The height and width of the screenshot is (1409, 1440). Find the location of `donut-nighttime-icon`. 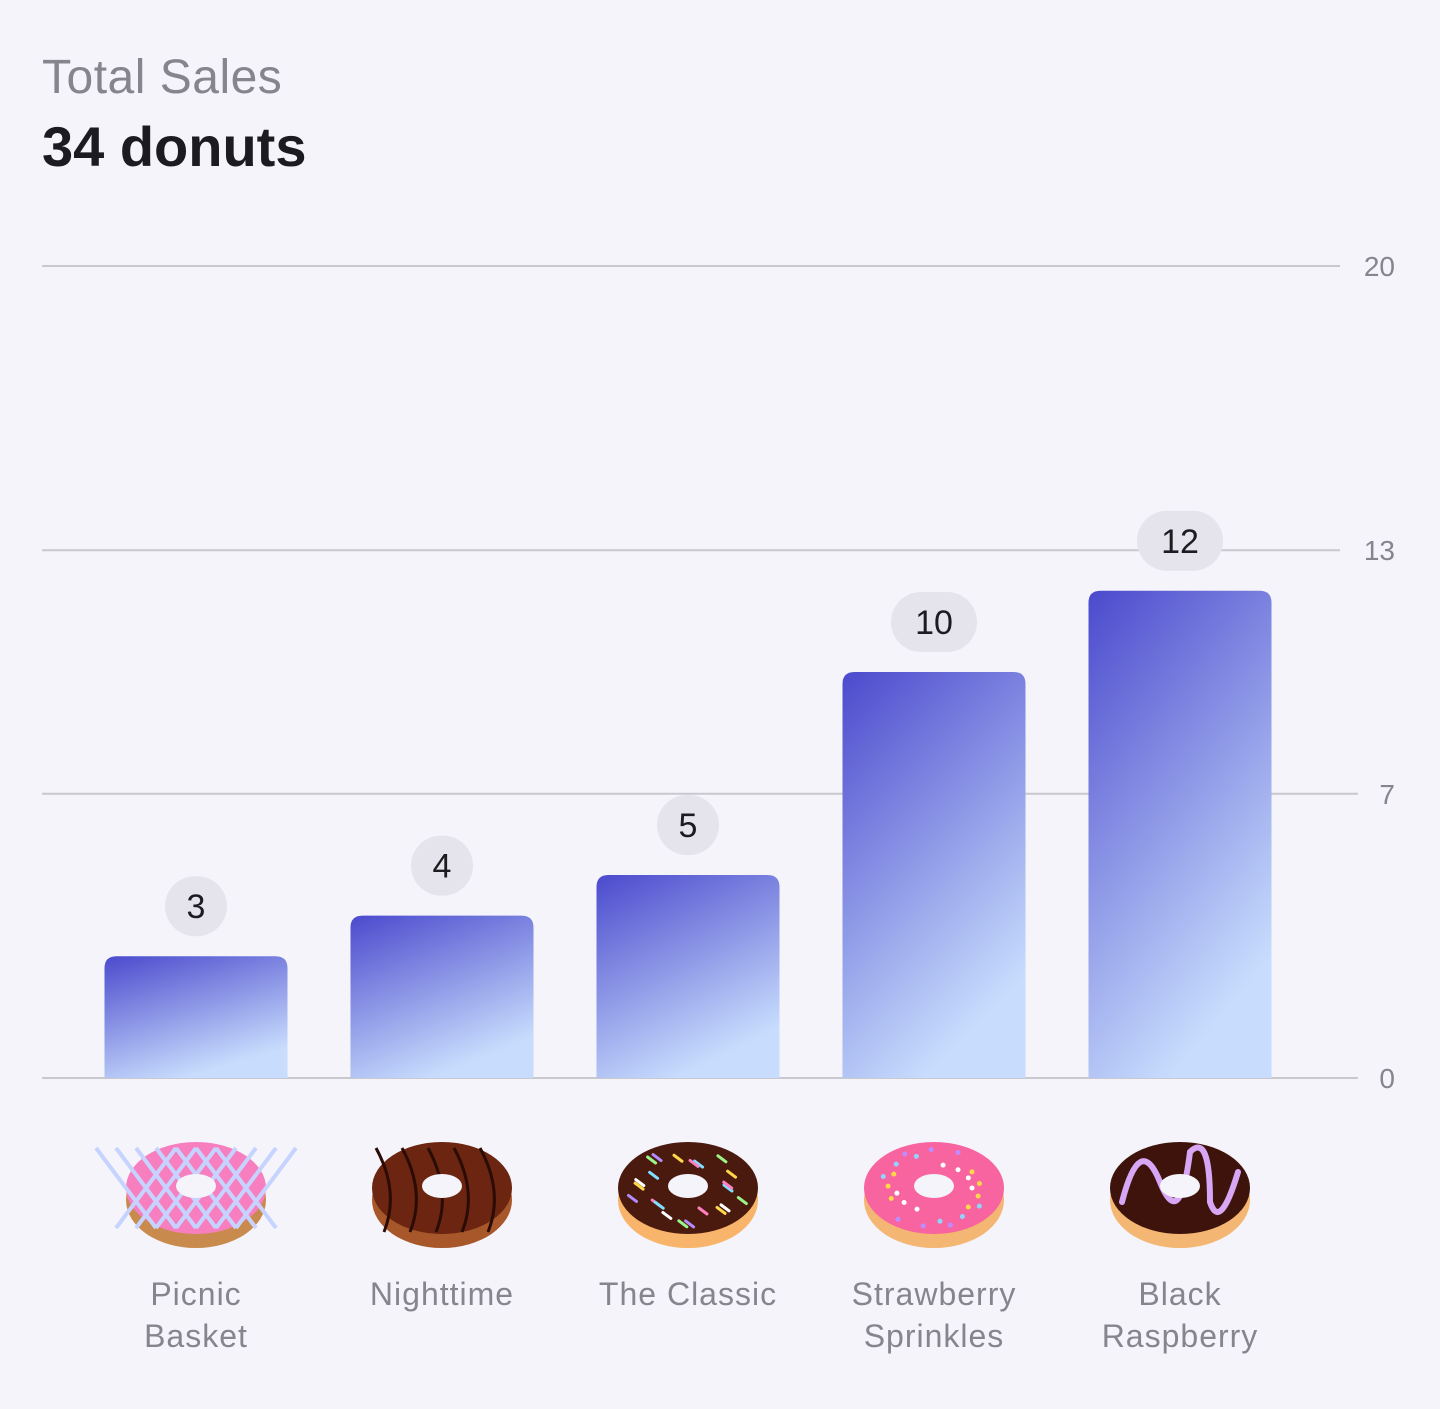

donut-nighttime-icon is located at coordinates (442, 1195).